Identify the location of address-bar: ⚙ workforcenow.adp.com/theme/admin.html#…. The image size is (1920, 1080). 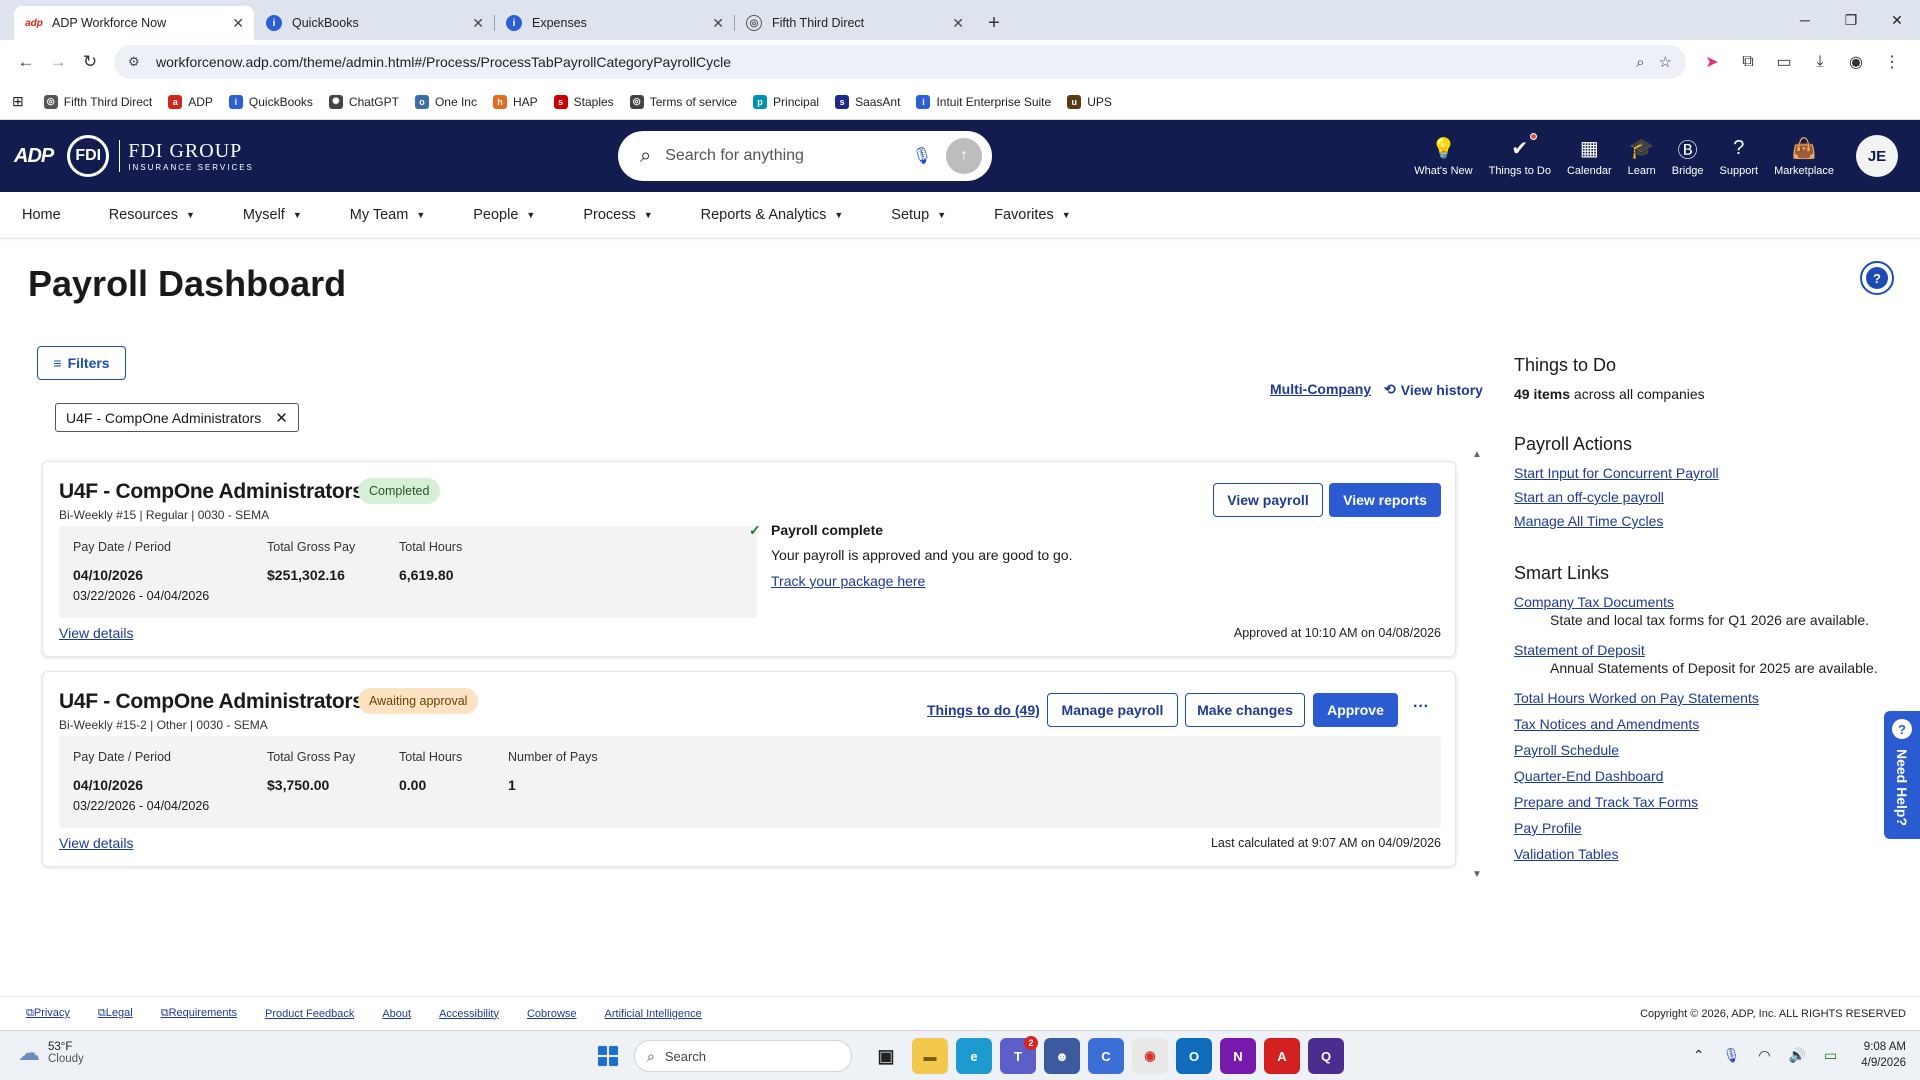
(900, 62).